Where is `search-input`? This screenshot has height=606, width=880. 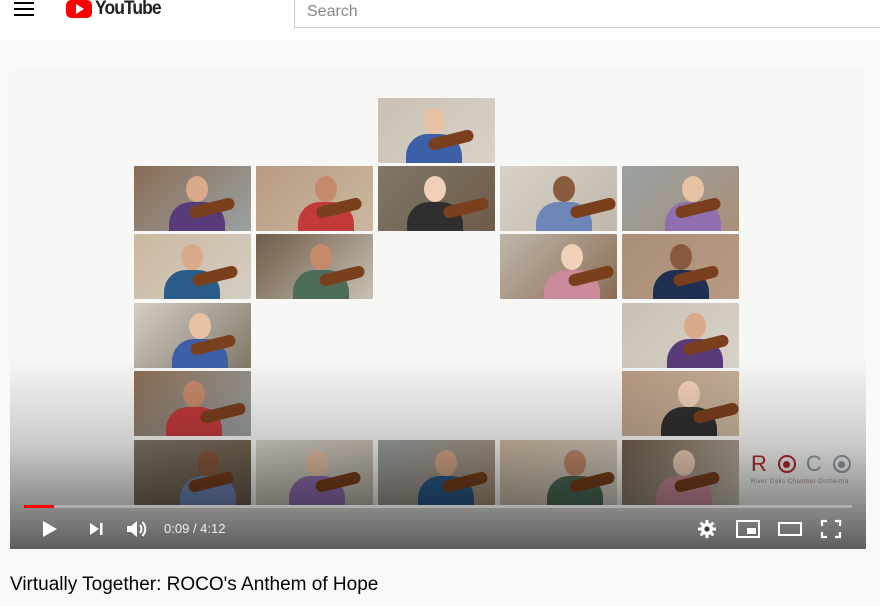
search-input is located at coordinates (587, 14).